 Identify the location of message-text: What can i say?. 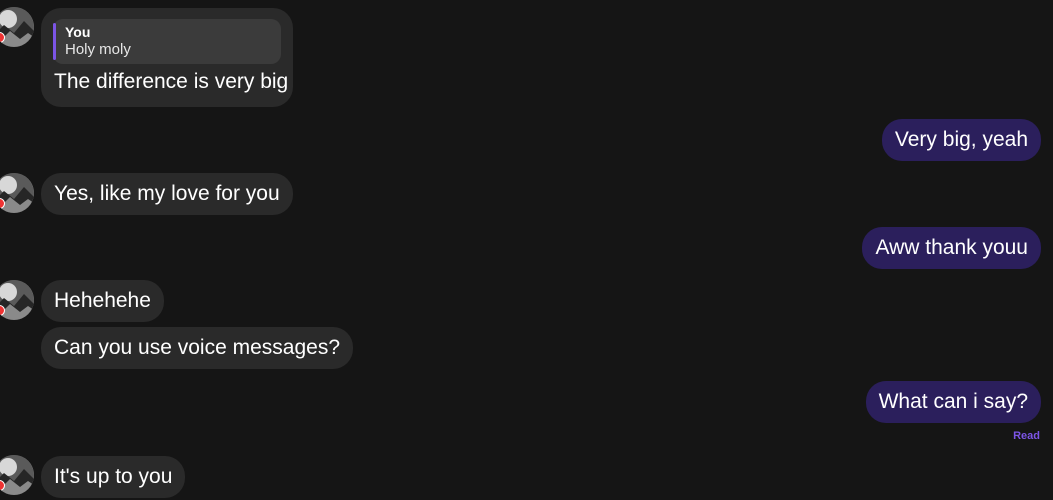
(953, 401).